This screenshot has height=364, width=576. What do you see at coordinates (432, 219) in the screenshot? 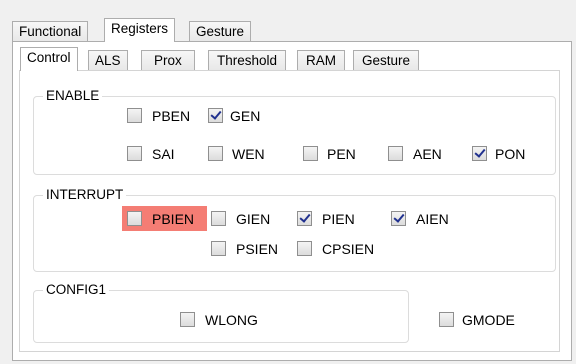
I see `aien-label: AIEN` at bounding box center [432, 219].